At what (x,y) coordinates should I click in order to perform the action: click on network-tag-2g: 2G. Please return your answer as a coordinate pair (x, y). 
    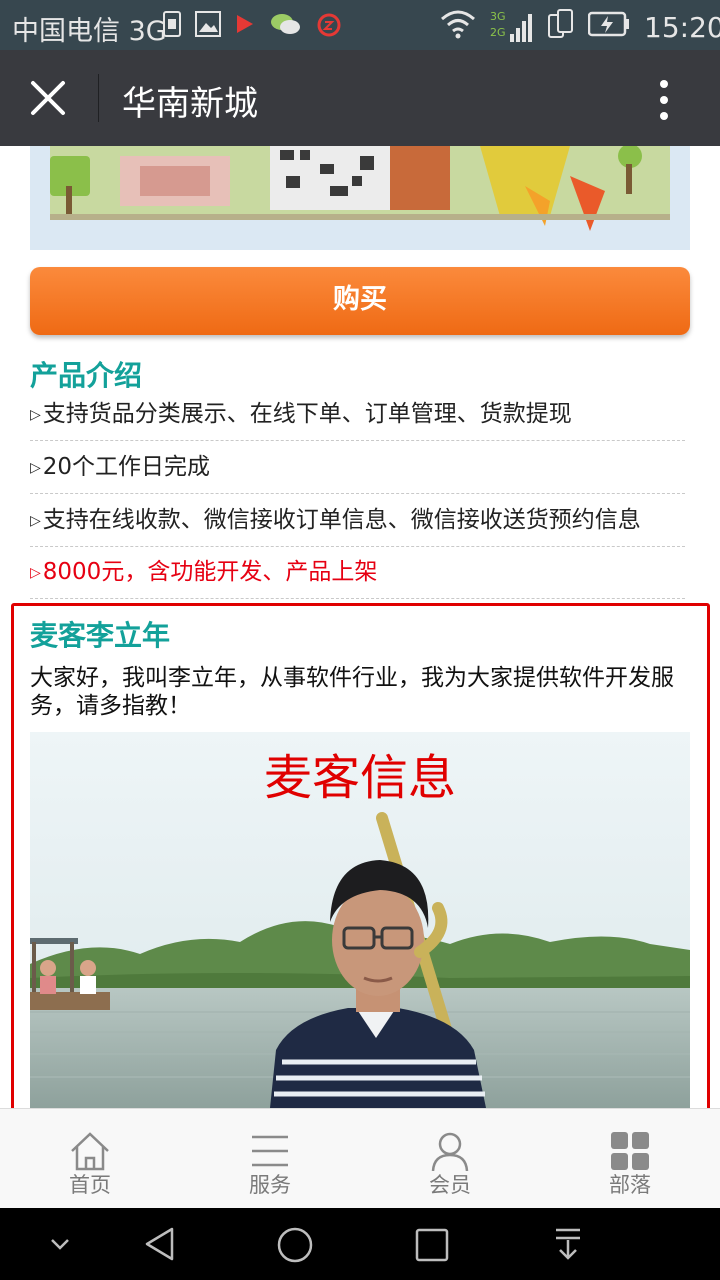
    Looking at the image, I should click on (498, 32).